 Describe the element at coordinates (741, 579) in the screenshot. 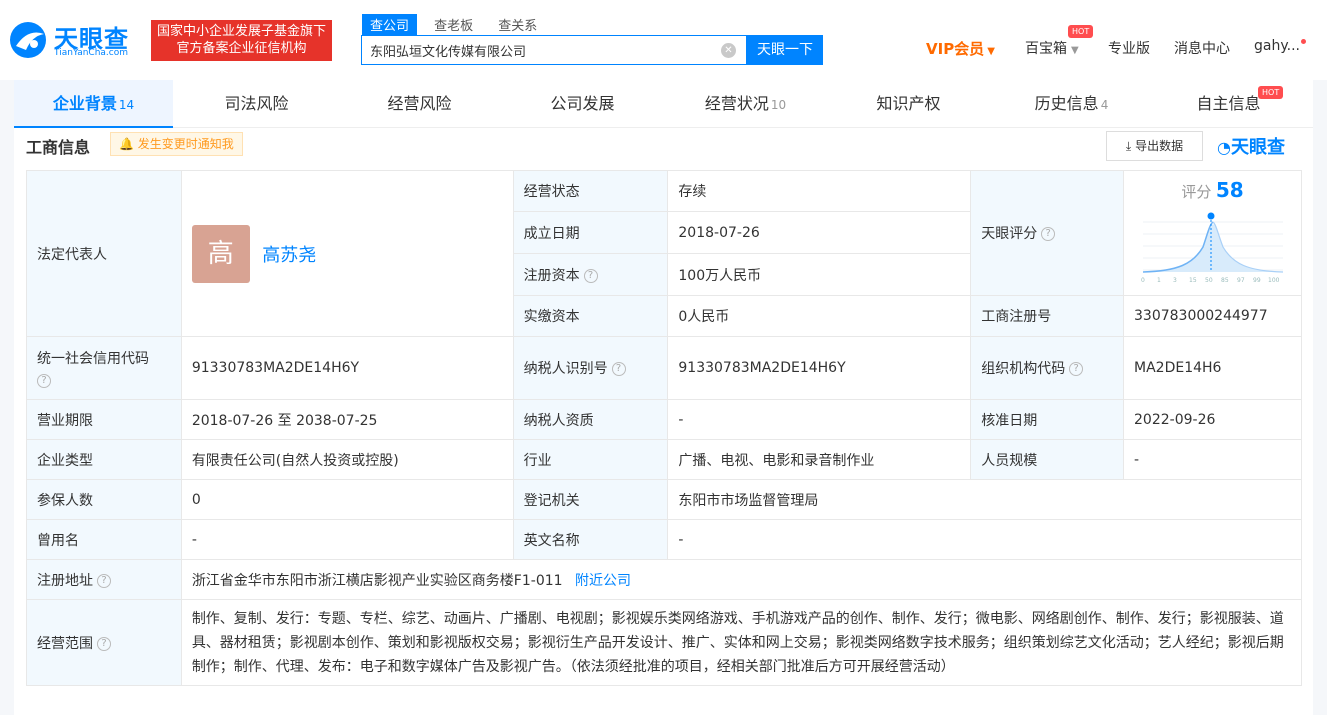

I see `address-cell: 浙江省金华市东阳市浙江横店影视产业实验区商务楼F1-011 附近公司` at that location.